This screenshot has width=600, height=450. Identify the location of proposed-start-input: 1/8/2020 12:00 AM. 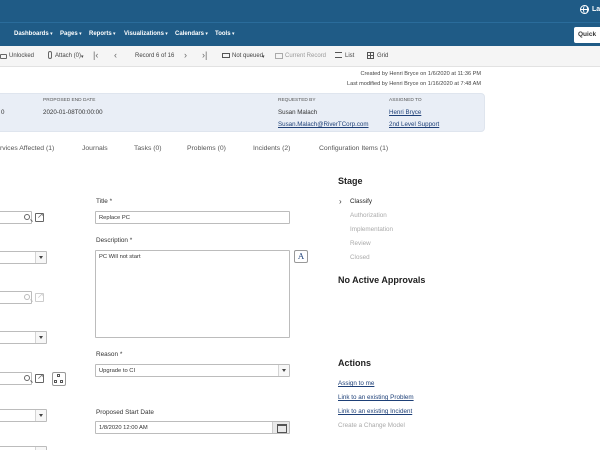
(192, 427).